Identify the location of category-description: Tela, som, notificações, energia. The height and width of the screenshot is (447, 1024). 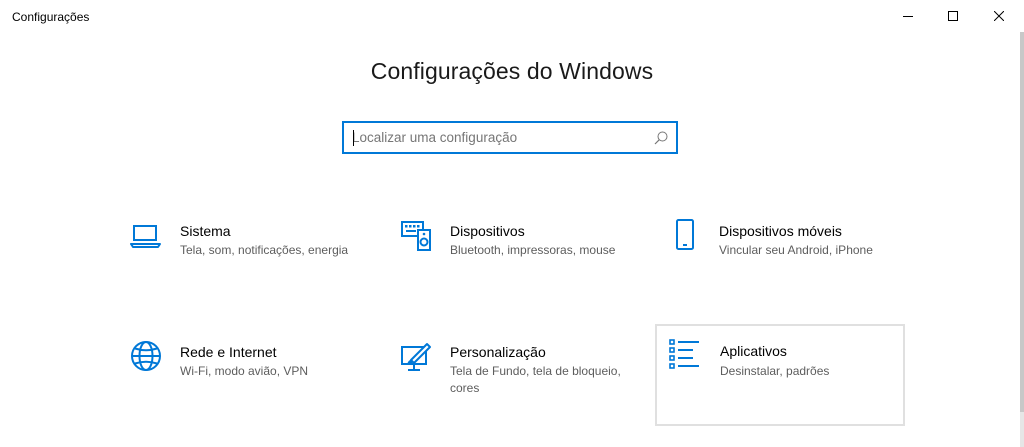
(264, 250).